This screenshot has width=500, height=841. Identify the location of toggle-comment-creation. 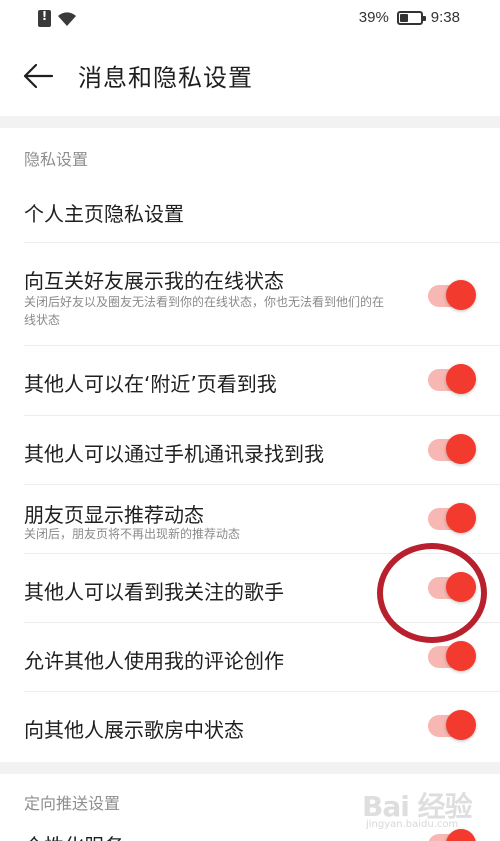
(452, 656).